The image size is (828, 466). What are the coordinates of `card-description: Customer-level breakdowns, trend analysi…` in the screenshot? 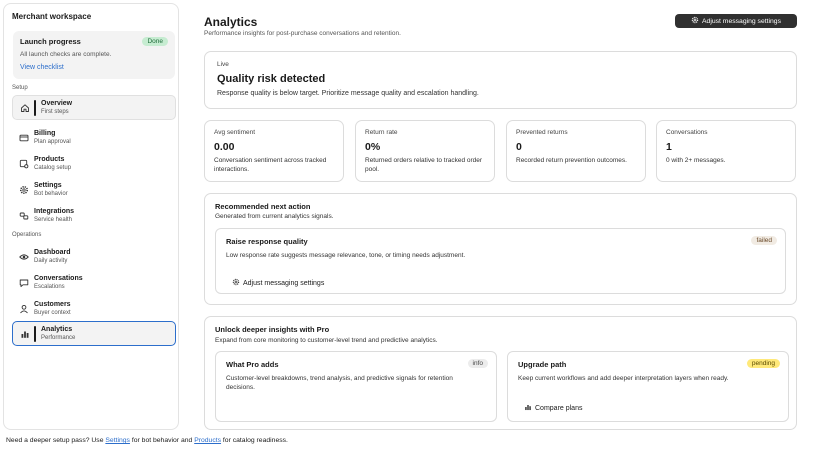 It's located at (339, 383).